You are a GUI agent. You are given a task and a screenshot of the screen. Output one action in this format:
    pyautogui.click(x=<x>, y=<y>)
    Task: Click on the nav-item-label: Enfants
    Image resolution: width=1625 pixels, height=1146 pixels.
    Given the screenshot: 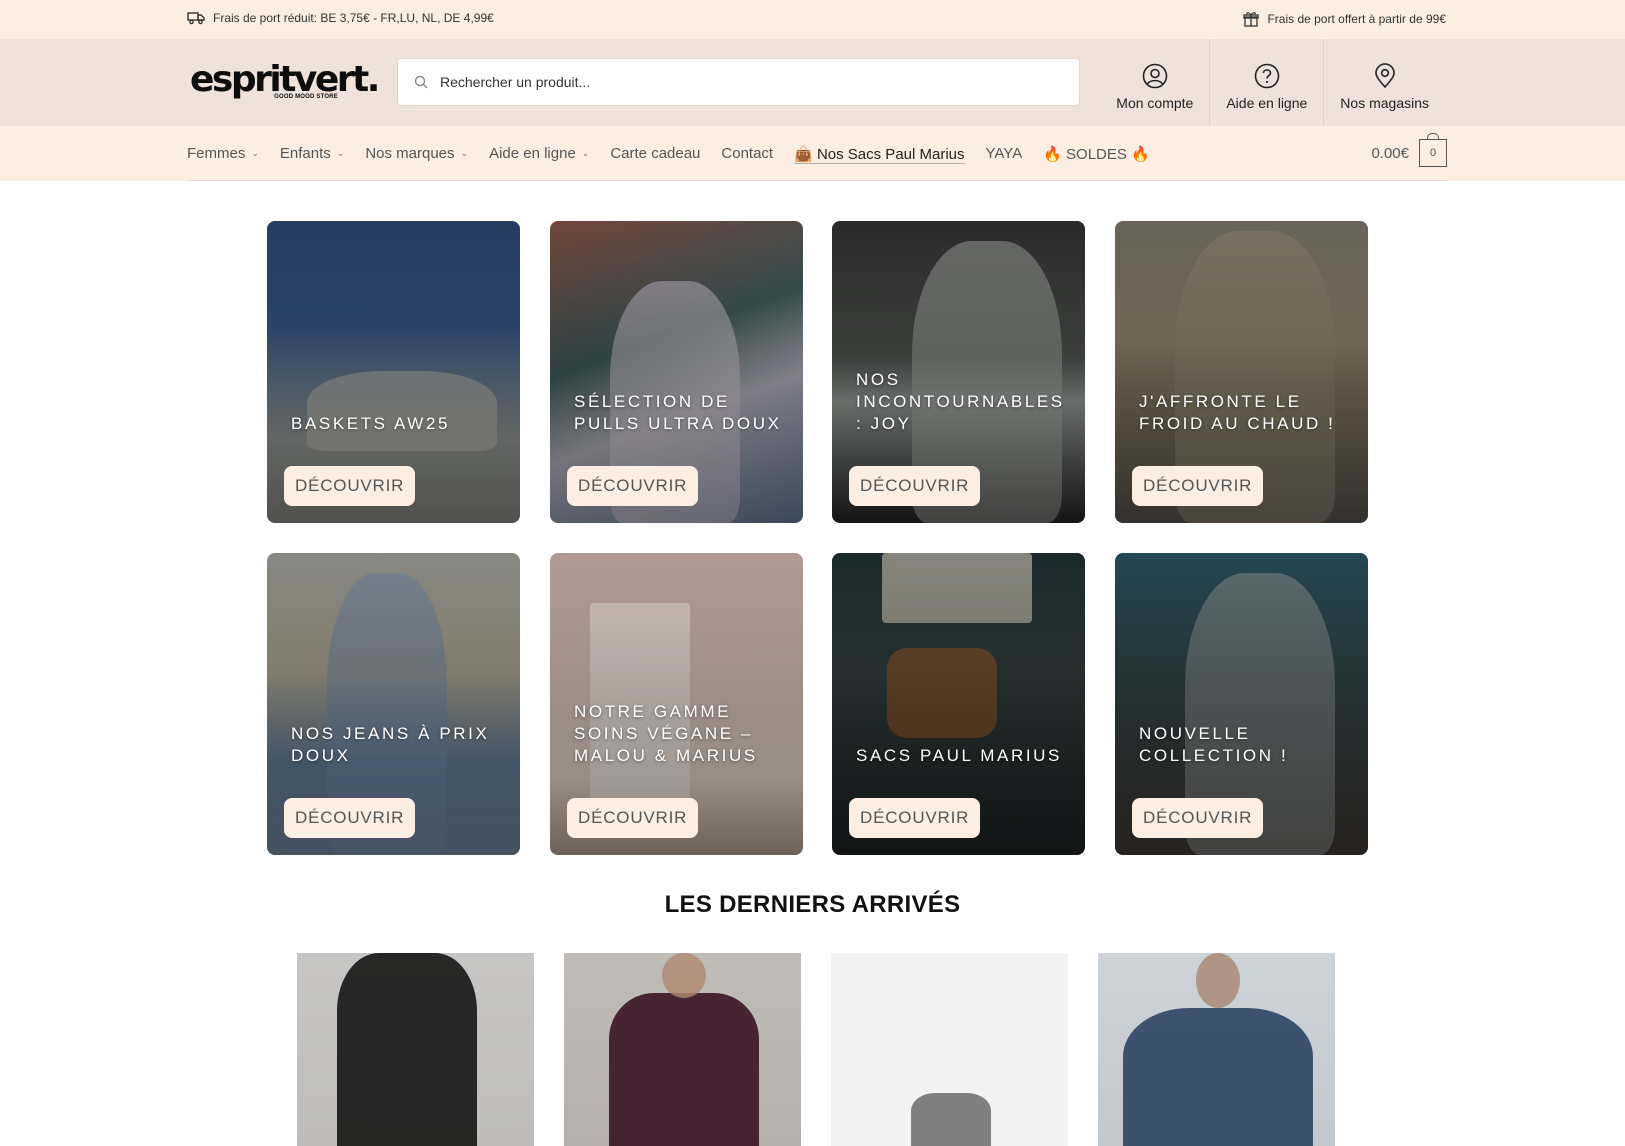 What is the action you would take?
    pyautogui.click(x=305, y=153)
    